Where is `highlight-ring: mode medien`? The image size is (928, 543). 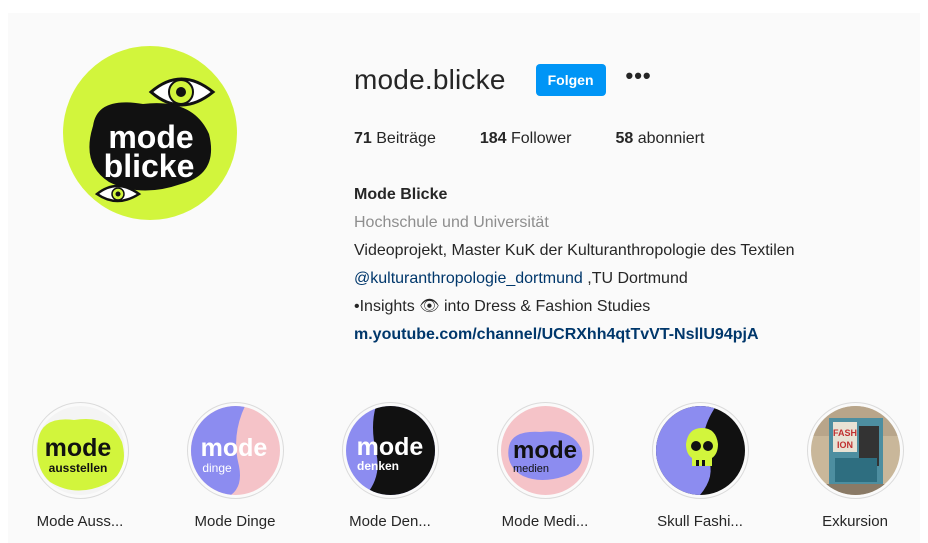 highlight-ring: mode medien is located at coordinates (545, 450).